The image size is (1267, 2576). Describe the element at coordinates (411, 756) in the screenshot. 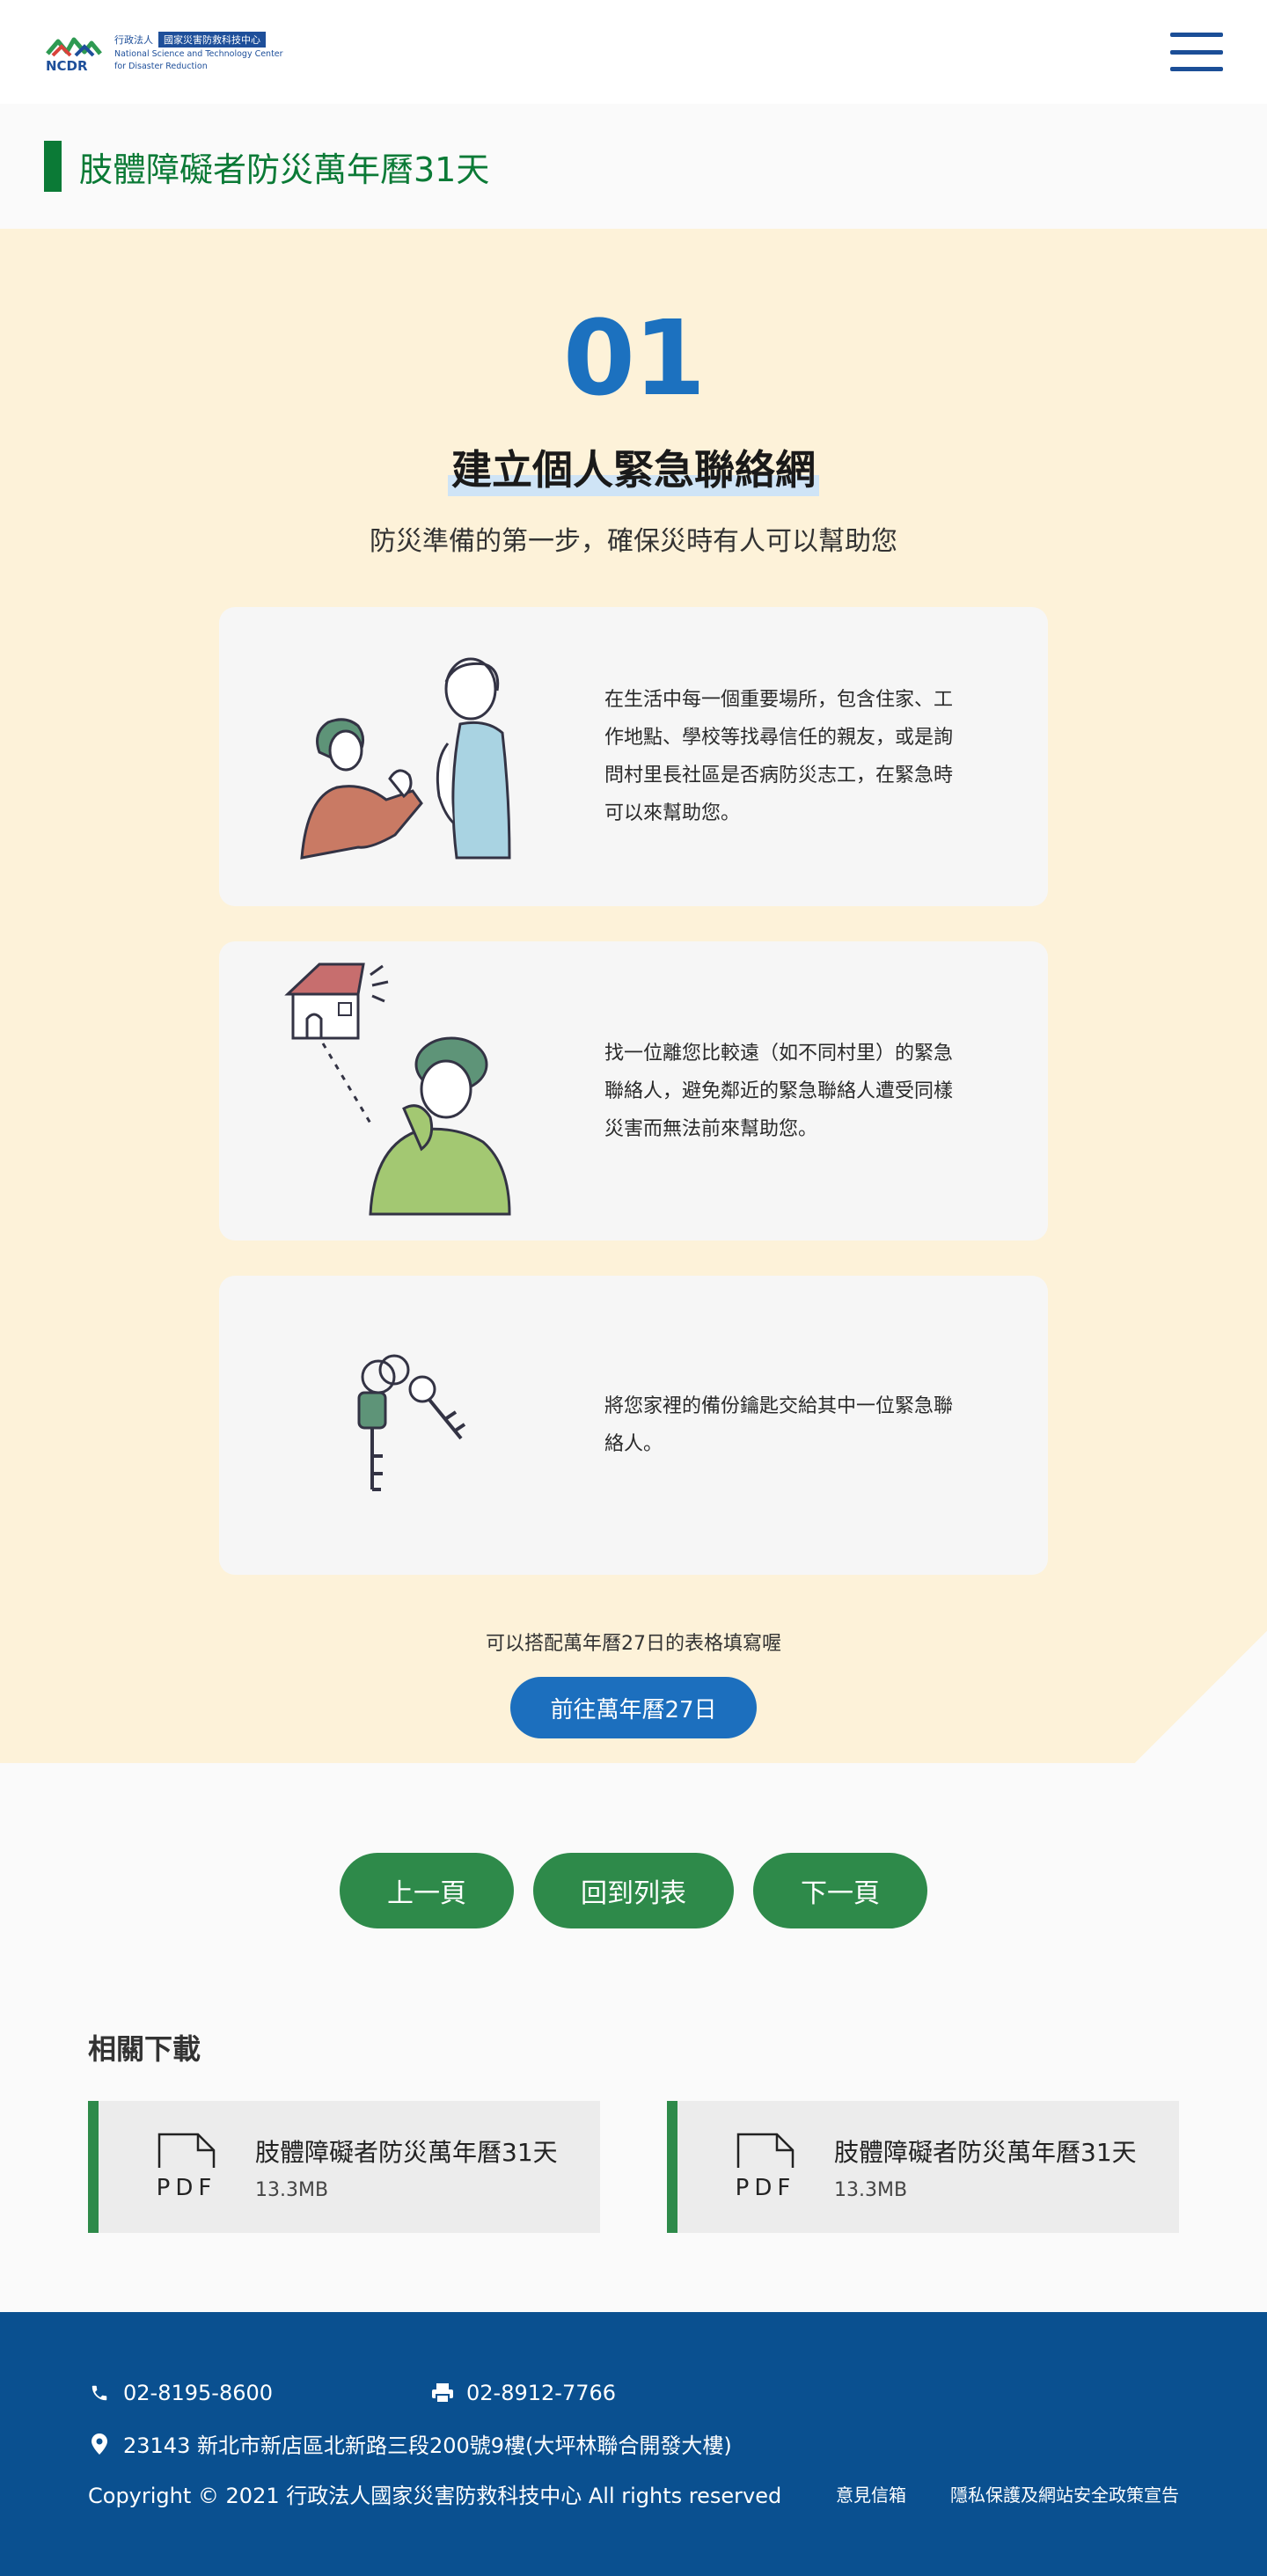

I see `people-asking-help-illustration` at that location.